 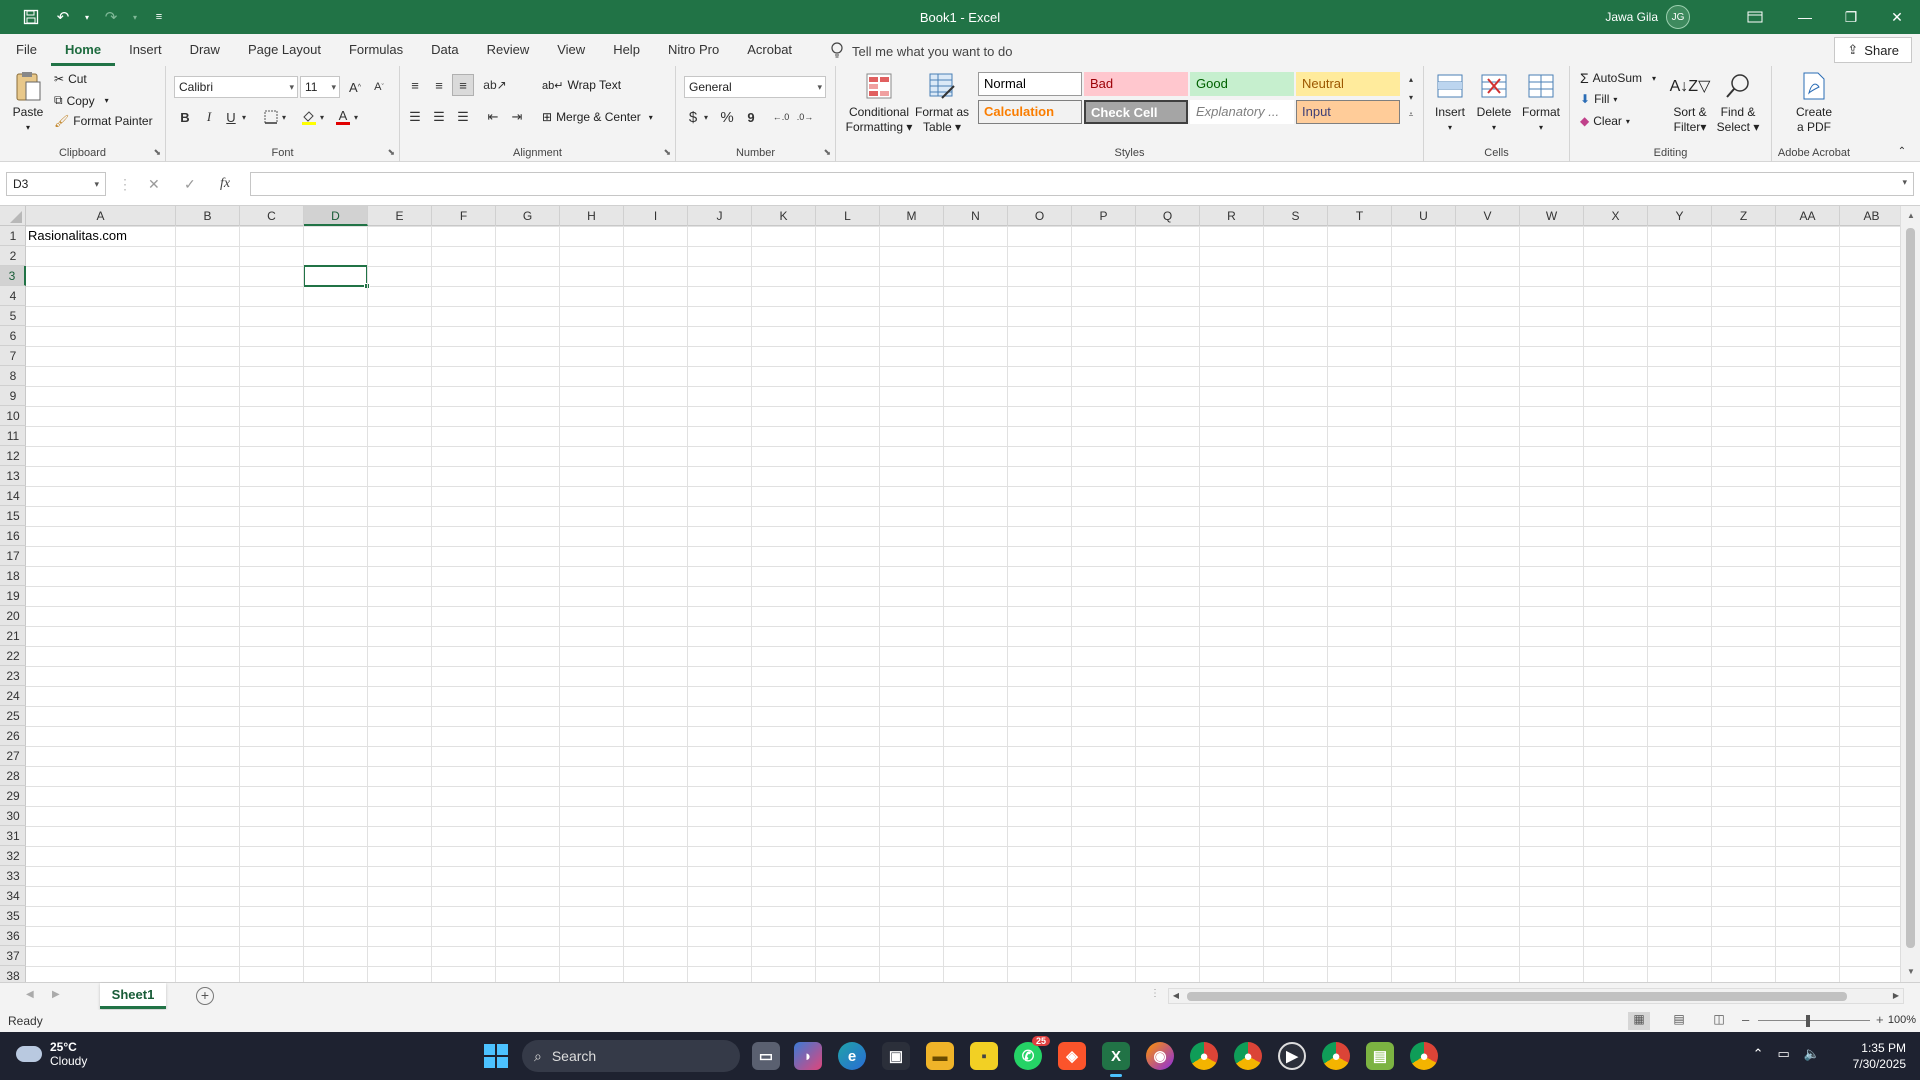 What do you see at coordinates (379, 87) in the screenshot?
I see `decrease-font-size-icon: Aˇ` at bounding box center [379, 87].